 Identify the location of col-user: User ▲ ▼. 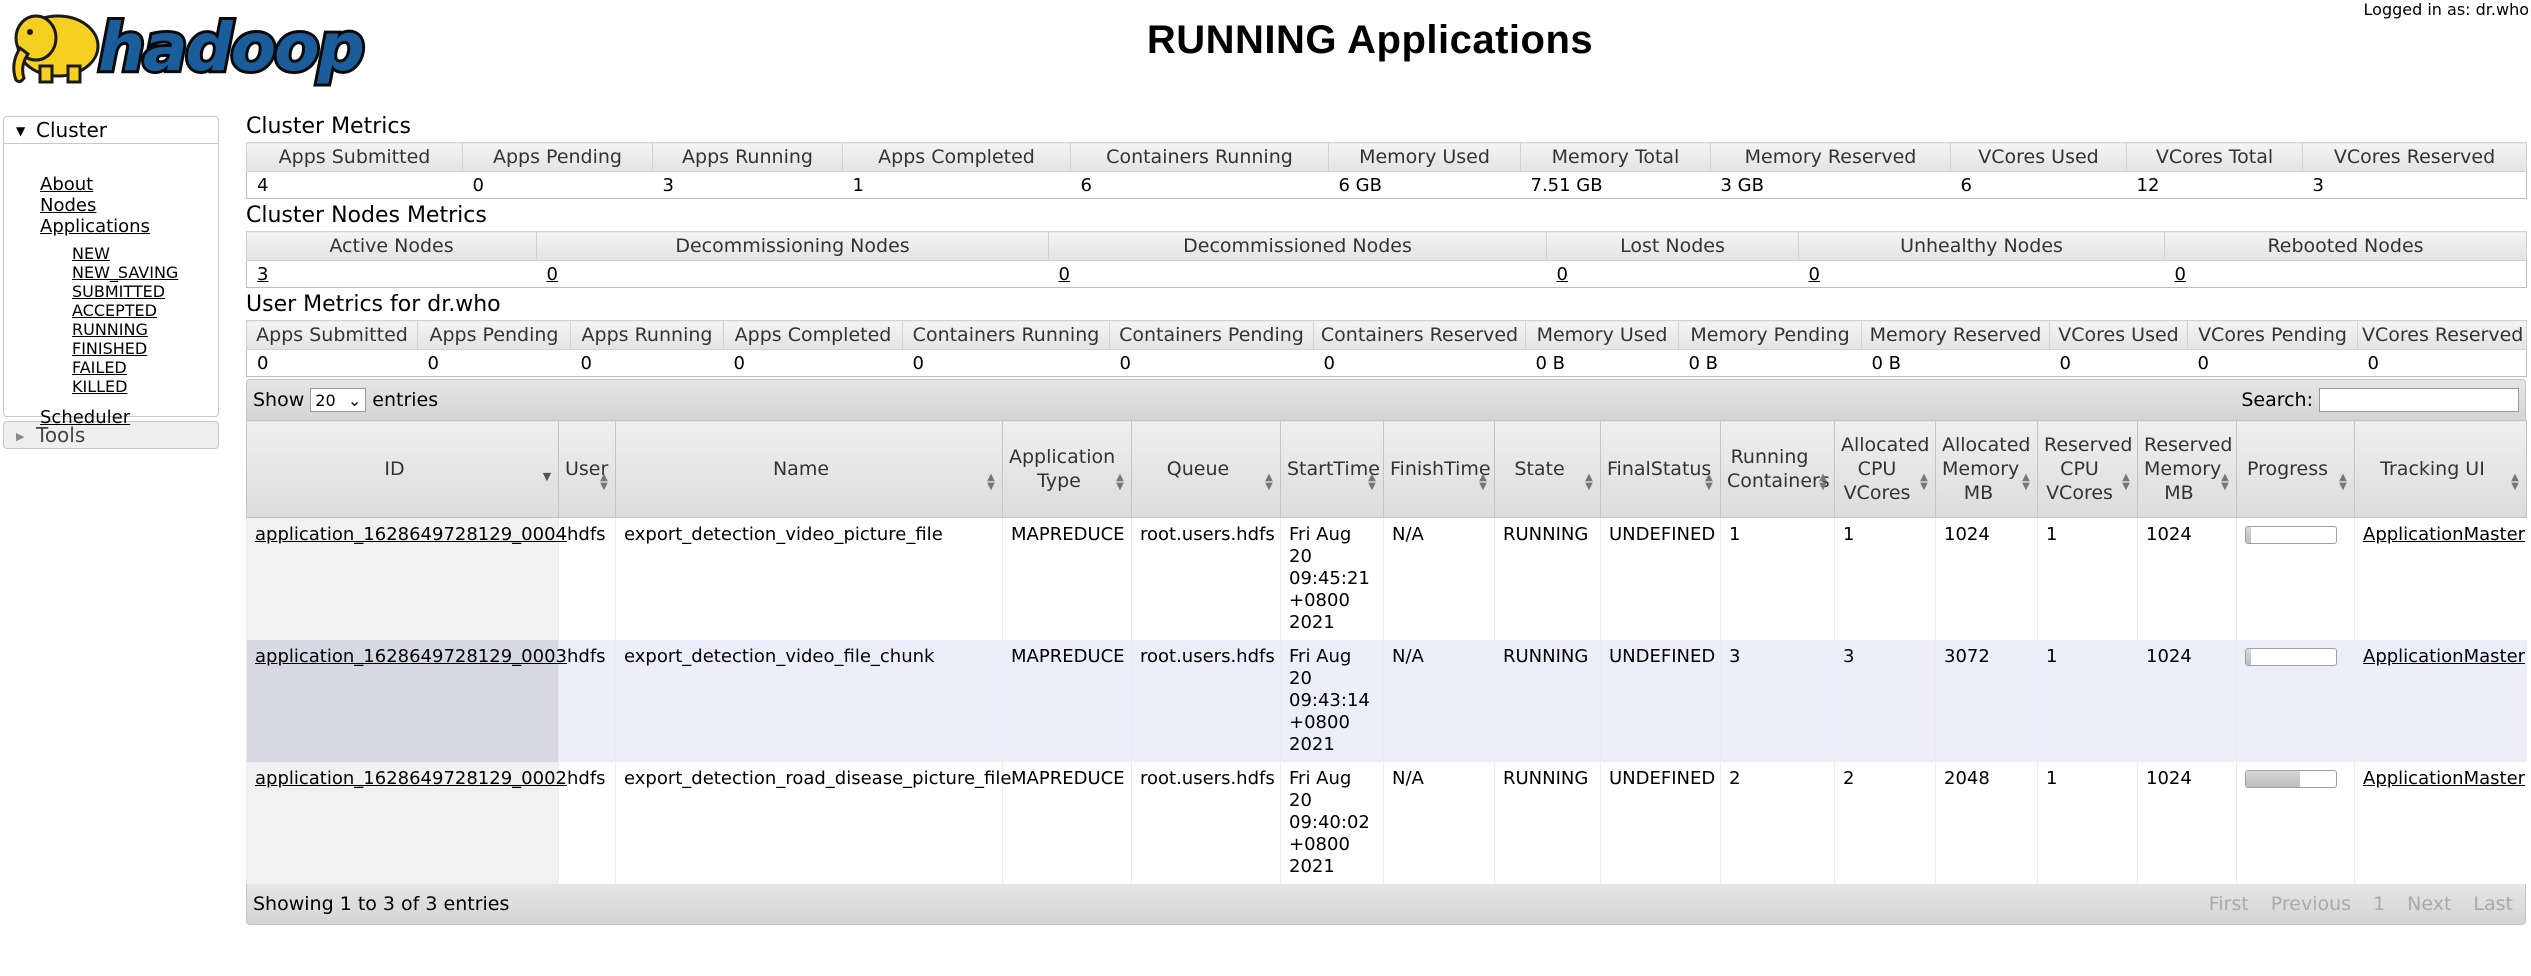
(587, 469).